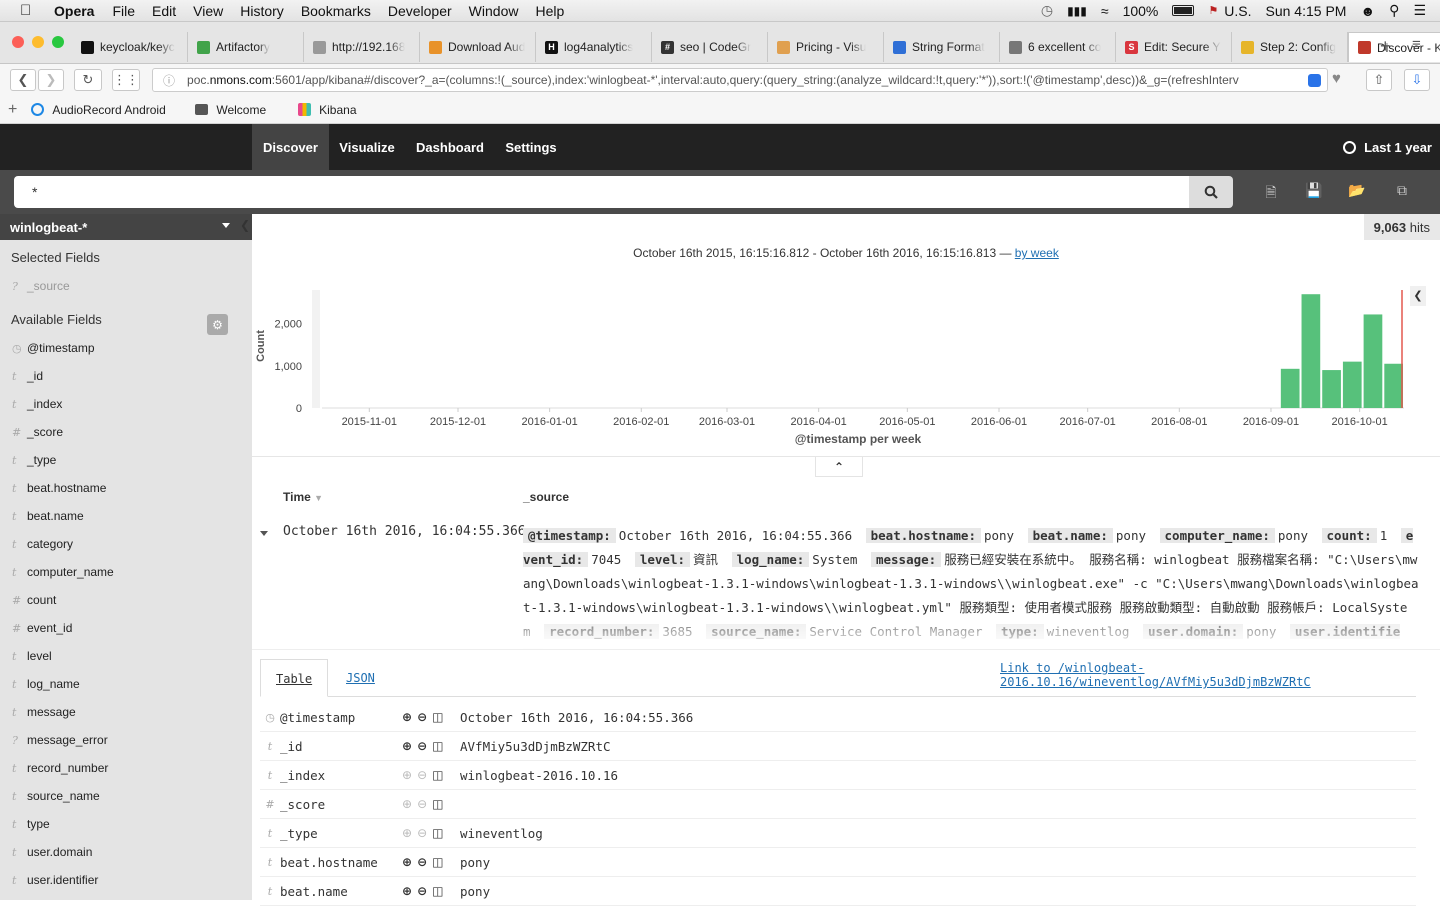 This screenshot has width=1440, height=906. I want to click on browser-tab: Discover - Kib, so click(1394, 47).